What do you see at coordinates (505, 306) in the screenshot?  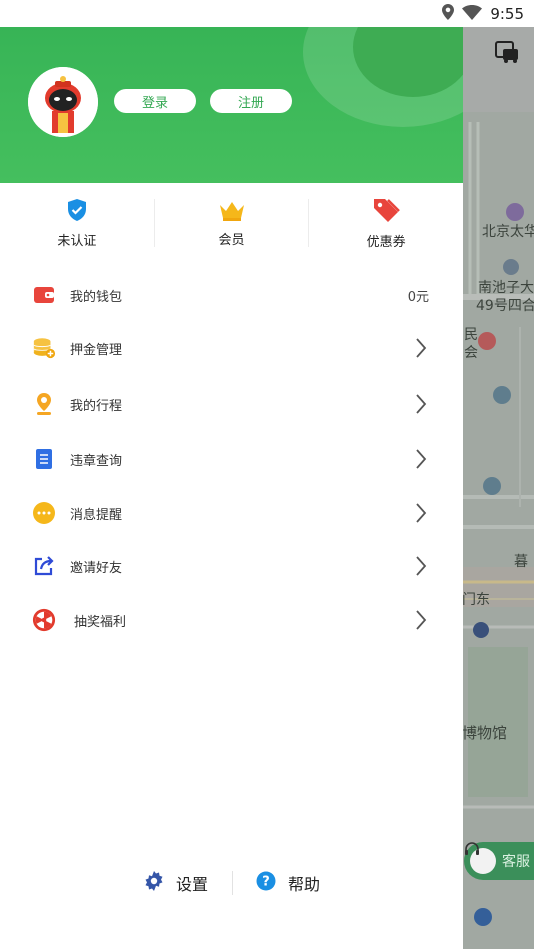 I see `map-label: 49号四合` at bounding box center [505, 306].